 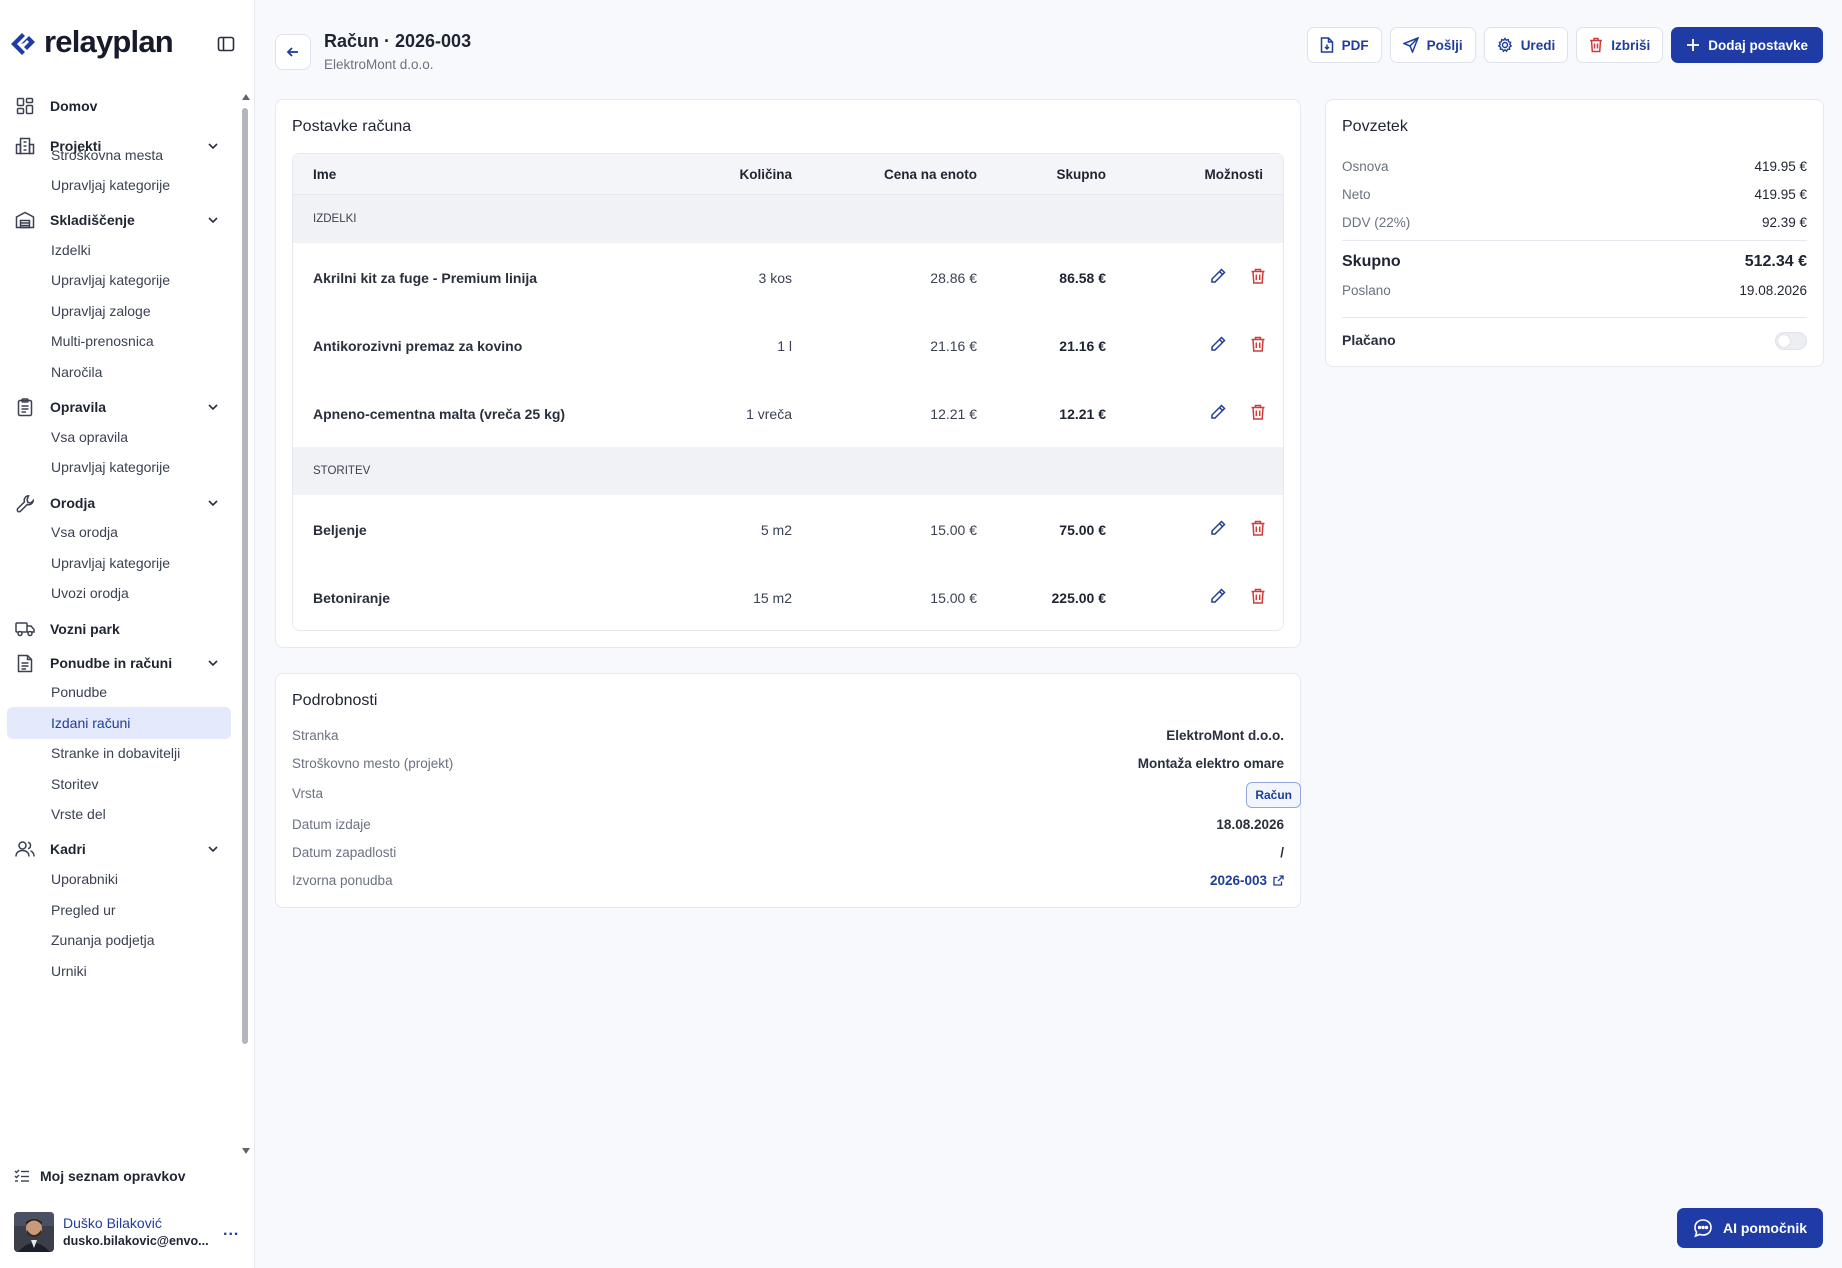 I want to click on source-offer-link: 2026-003, so click(x=1247, y=880).